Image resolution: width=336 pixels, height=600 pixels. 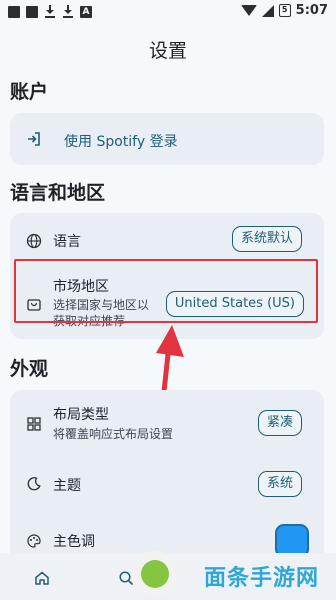 I want to click on watermark-logo: 面条手游网, so click(x=229, y=574).